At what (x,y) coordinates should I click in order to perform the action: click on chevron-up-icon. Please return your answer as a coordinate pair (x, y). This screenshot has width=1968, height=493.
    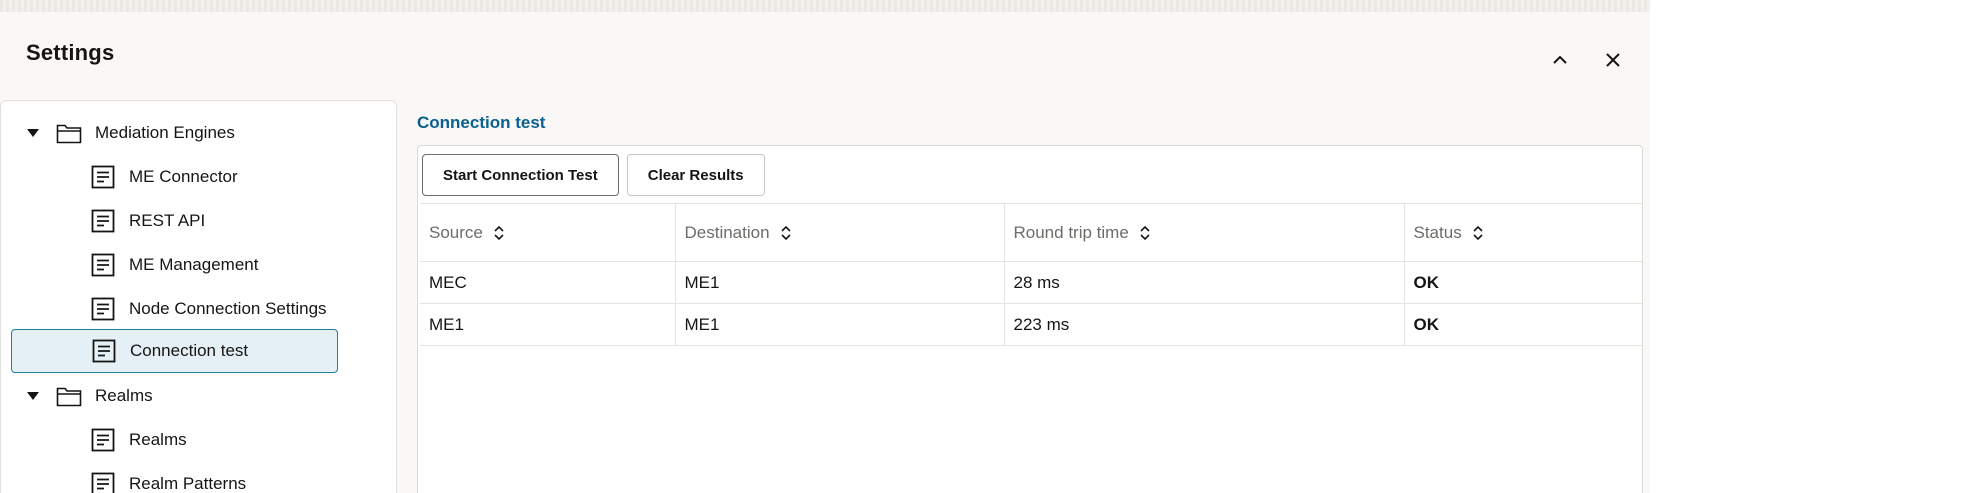
    Looking at the image, I should click on (1560, 62).